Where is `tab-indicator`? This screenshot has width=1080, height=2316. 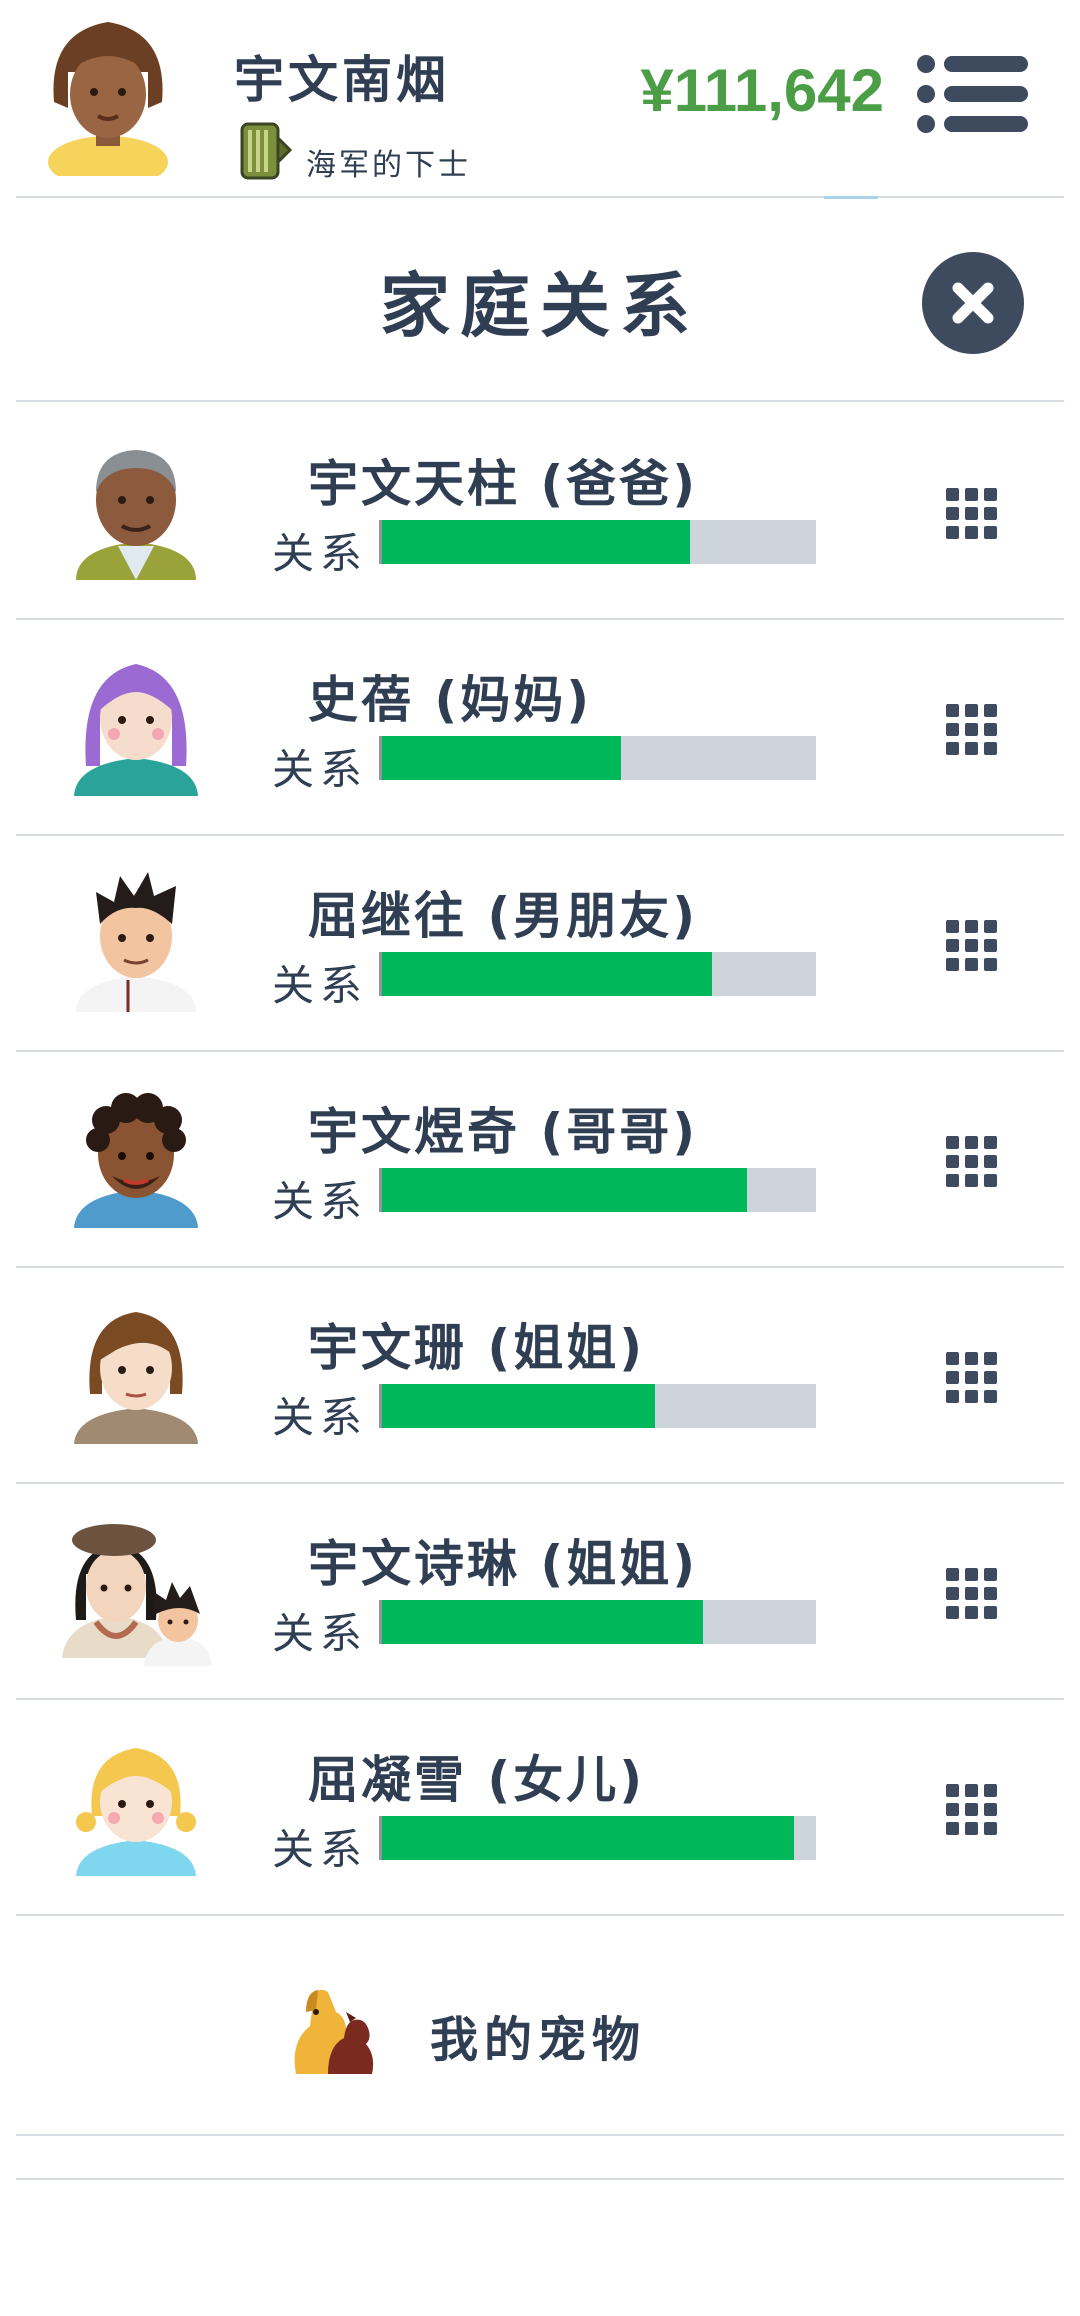
tab-indicator is located at coordinates (851, 197).